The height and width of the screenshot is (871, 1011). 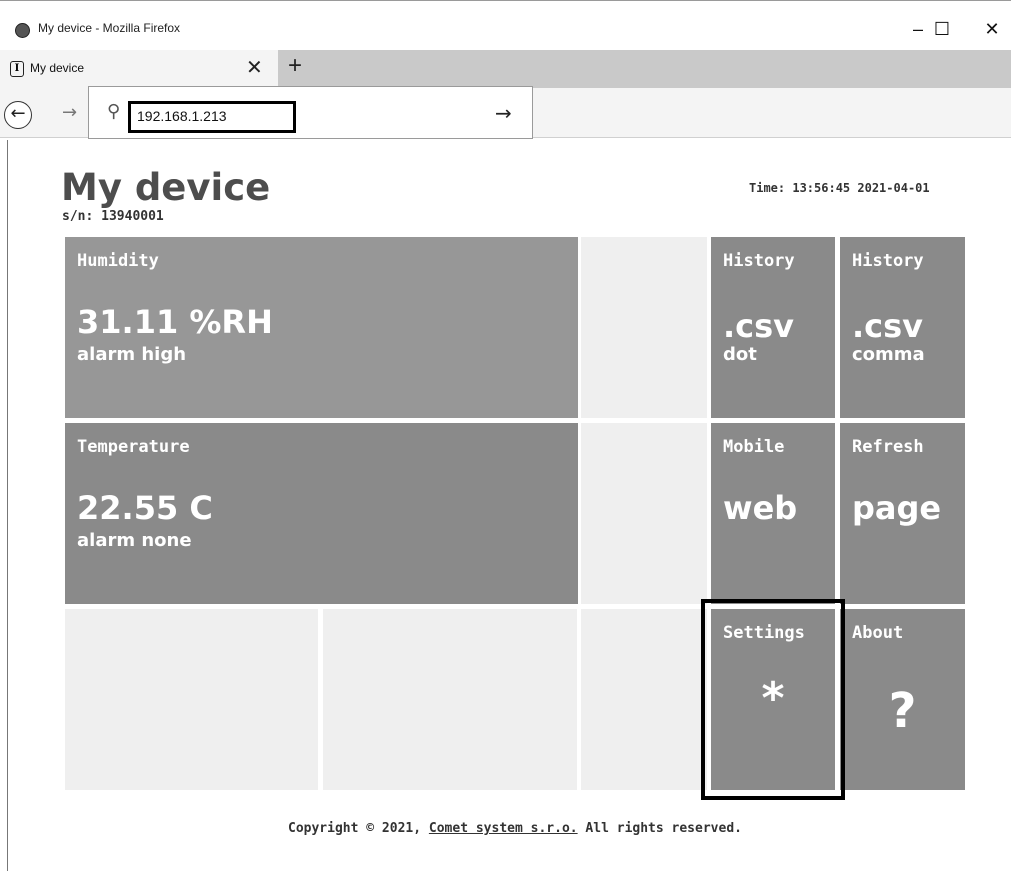 What do you see at coordinates (942, 29) in the screenshot?
I see `maximize-button: ☐` at bounding box center [942, 29].